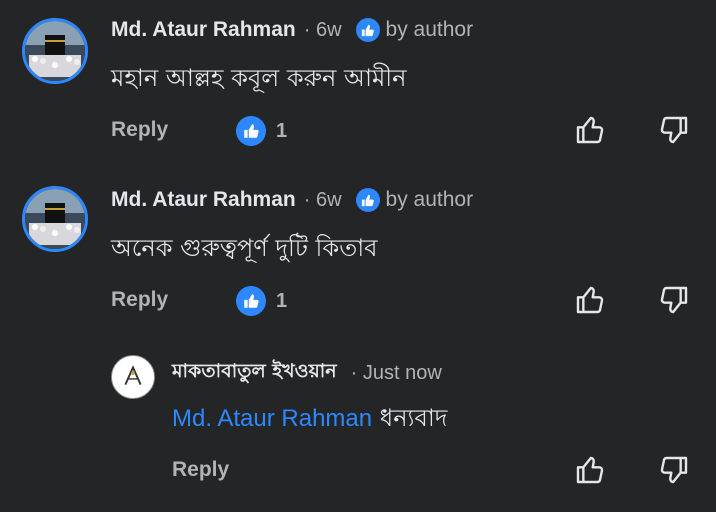 This screenshot has height=512, width=716. I want to click on comment-text: অনেক গুরুত্বপূর্ণ দুটি কিতাব, so click(244, 248).